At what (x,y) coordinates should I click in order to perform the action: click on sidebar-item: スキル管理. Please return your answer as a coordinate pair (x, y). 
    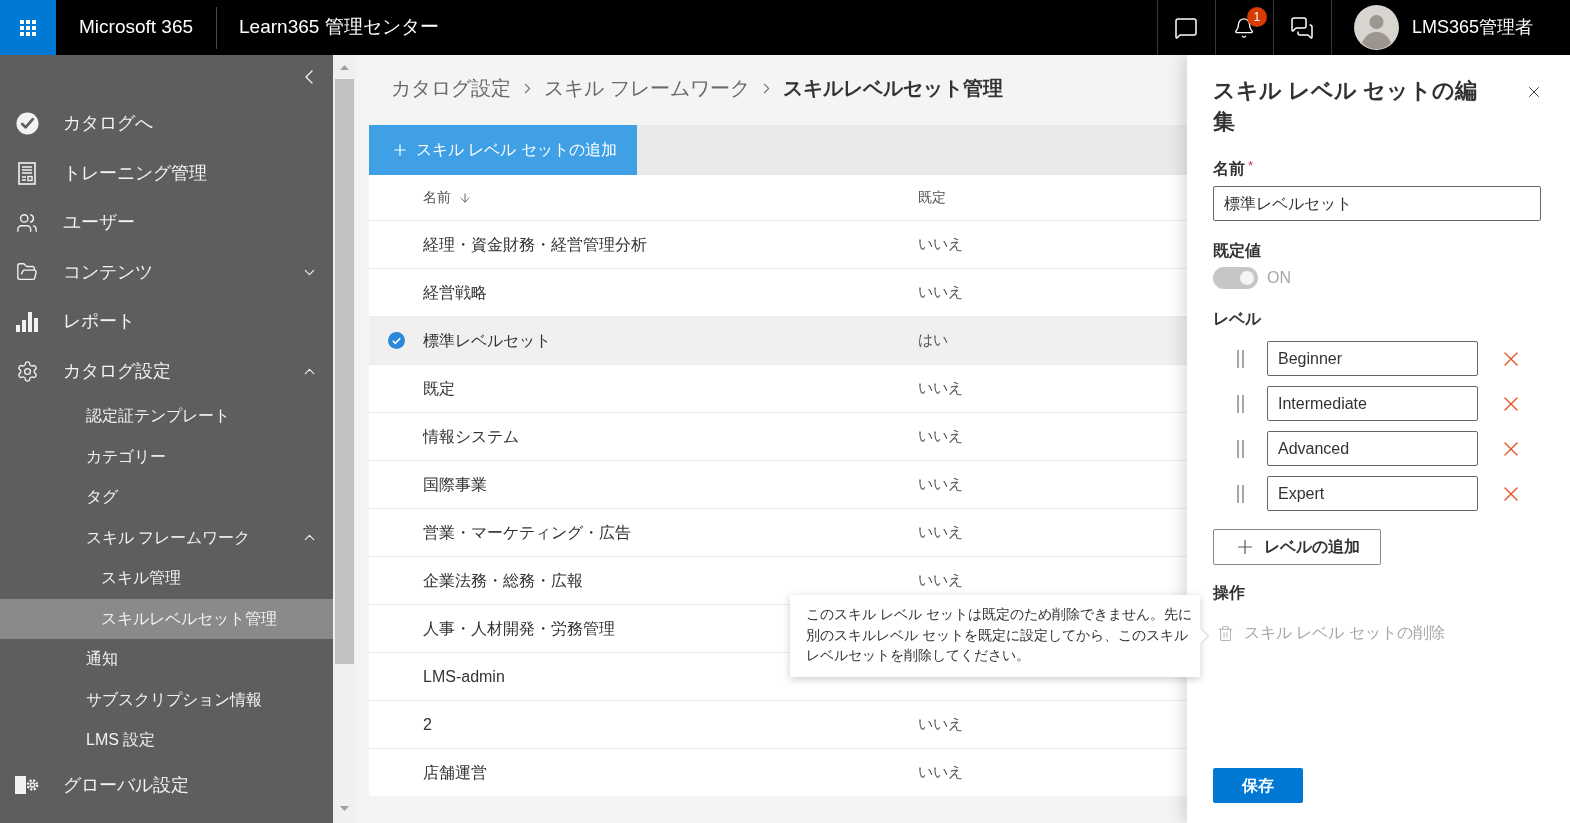
    Looking at the image, I should click on (166, 578).